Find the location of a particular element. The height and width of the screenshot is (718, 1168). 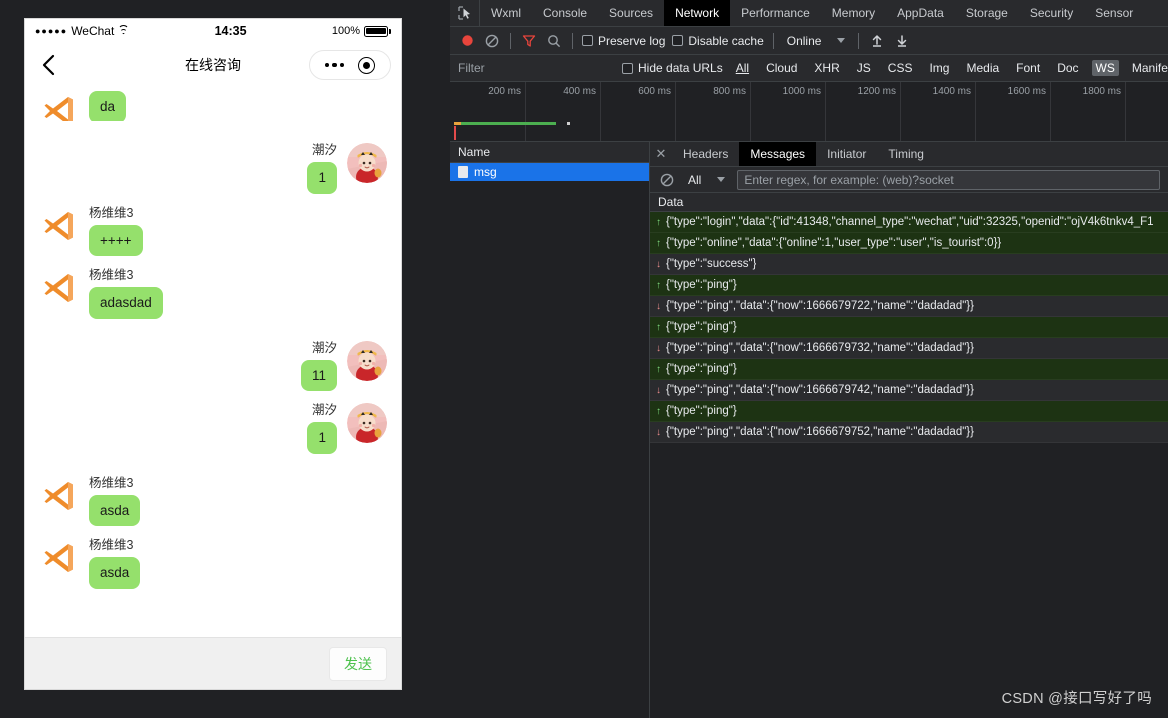

record-circle-icon is located at coordinates (467, 41).